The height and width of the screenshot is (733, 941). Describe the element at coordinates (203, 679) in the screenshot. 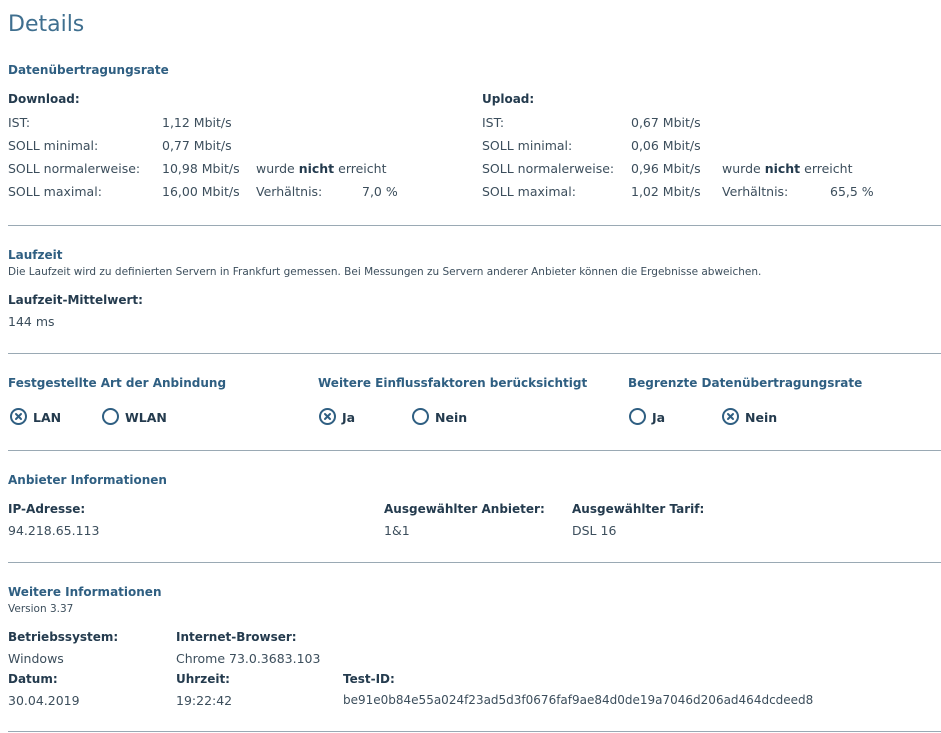

I see `time-label: Uhrzeit:` at that location.